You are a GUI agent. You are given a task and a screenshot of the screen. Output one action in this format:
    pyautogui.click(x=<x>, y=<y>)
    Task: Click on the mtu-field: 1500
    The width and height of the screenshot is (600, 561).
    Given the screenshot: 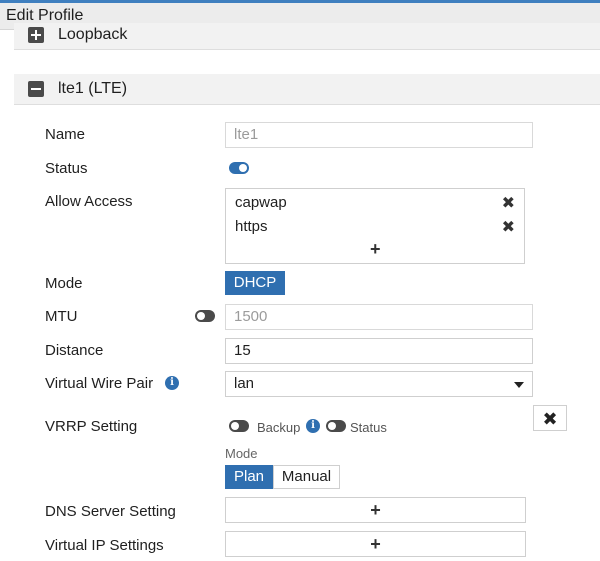 What is the action you would take?
    pyautogui.click(x=379, y=317)
    